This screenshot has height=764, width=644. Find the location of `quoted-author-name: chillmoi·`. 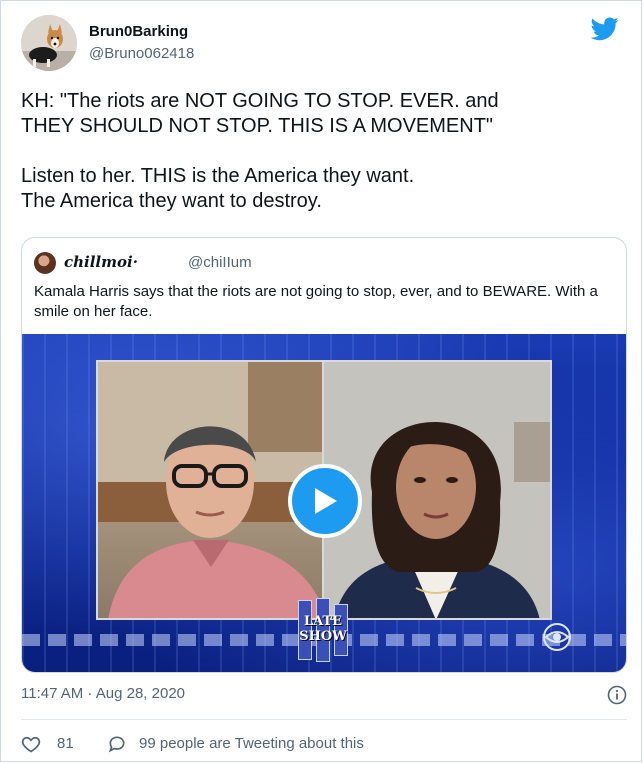

quoted-author-name: chillmoi· is located at coordinates (101, 262).